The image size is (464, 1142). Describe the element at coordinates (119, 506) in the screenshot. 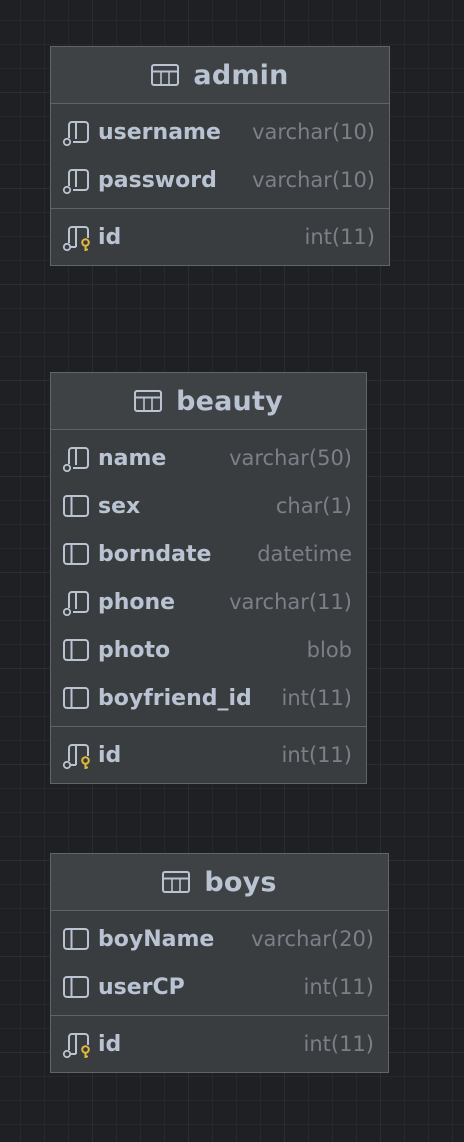

I see `column-name: sex` at that location.